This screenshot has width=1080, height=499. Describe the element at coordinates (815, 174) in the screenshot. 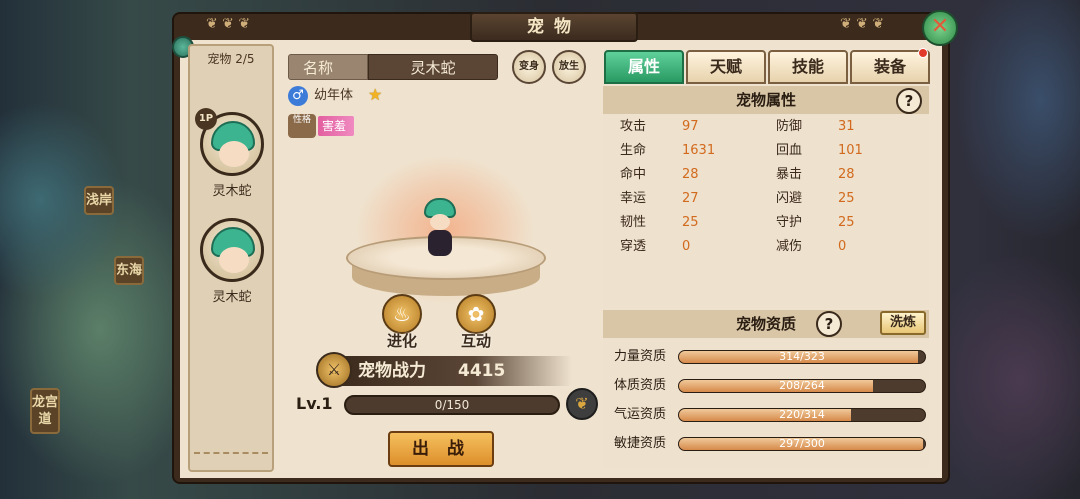

I see `stat-crit: 暴击 28` at that location.